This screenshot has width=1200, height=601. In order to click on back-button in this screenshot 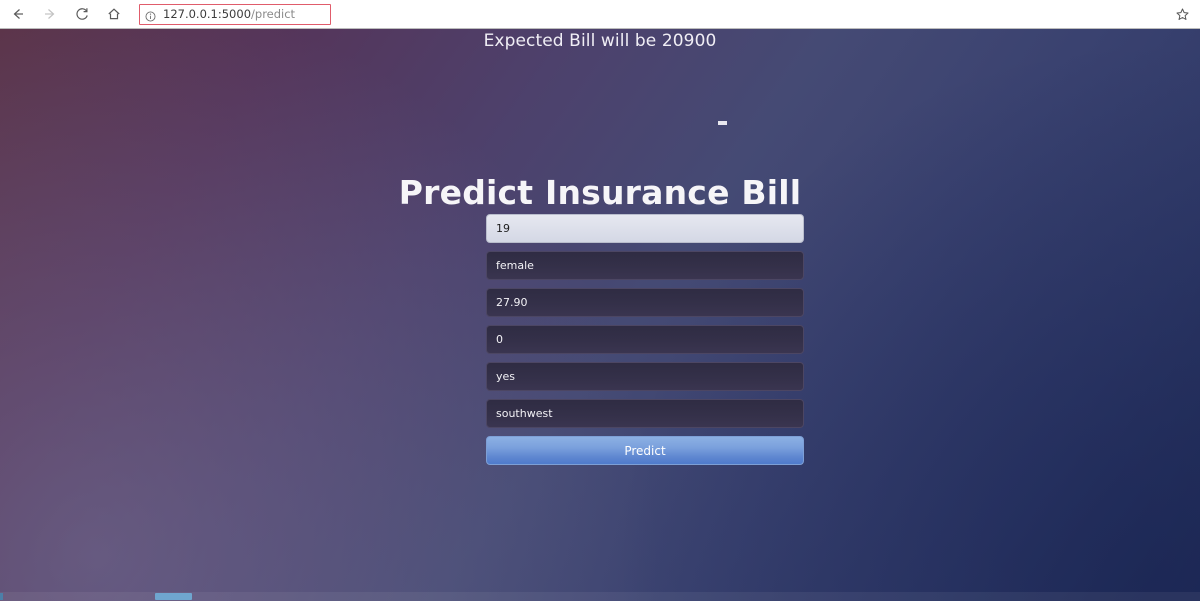, I will do `click(18, 14)`.